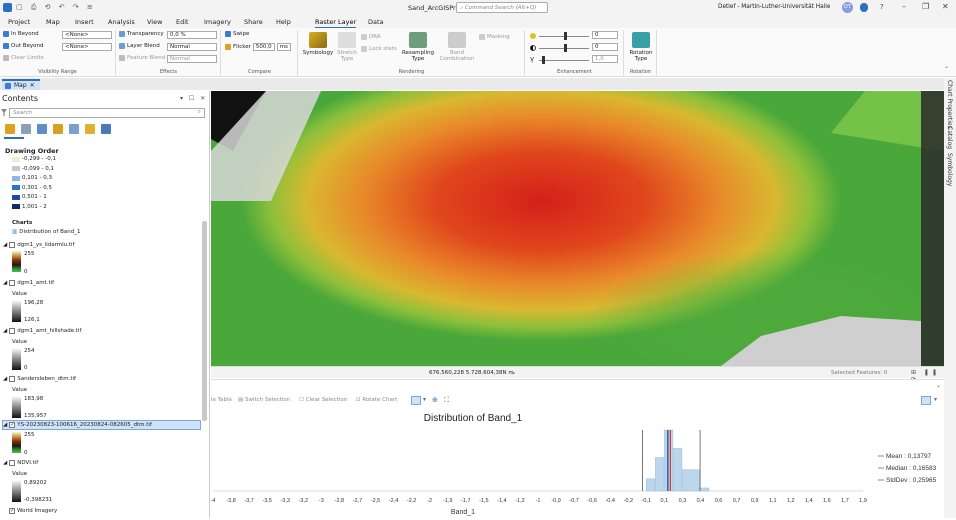 This screenshot has width=956, height=520. What do you see at coordinates (87, 47) in the screenshot?
I see `out-beyond-select: <None>` at bounding box center [87, 47].